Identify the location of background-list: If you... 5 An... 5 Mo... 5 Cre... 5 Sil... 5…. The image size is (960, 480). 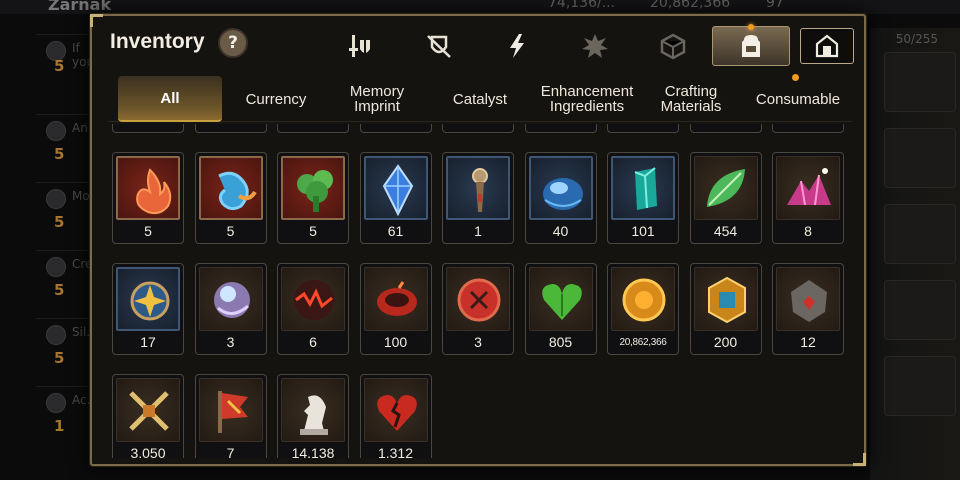
(53, 254).